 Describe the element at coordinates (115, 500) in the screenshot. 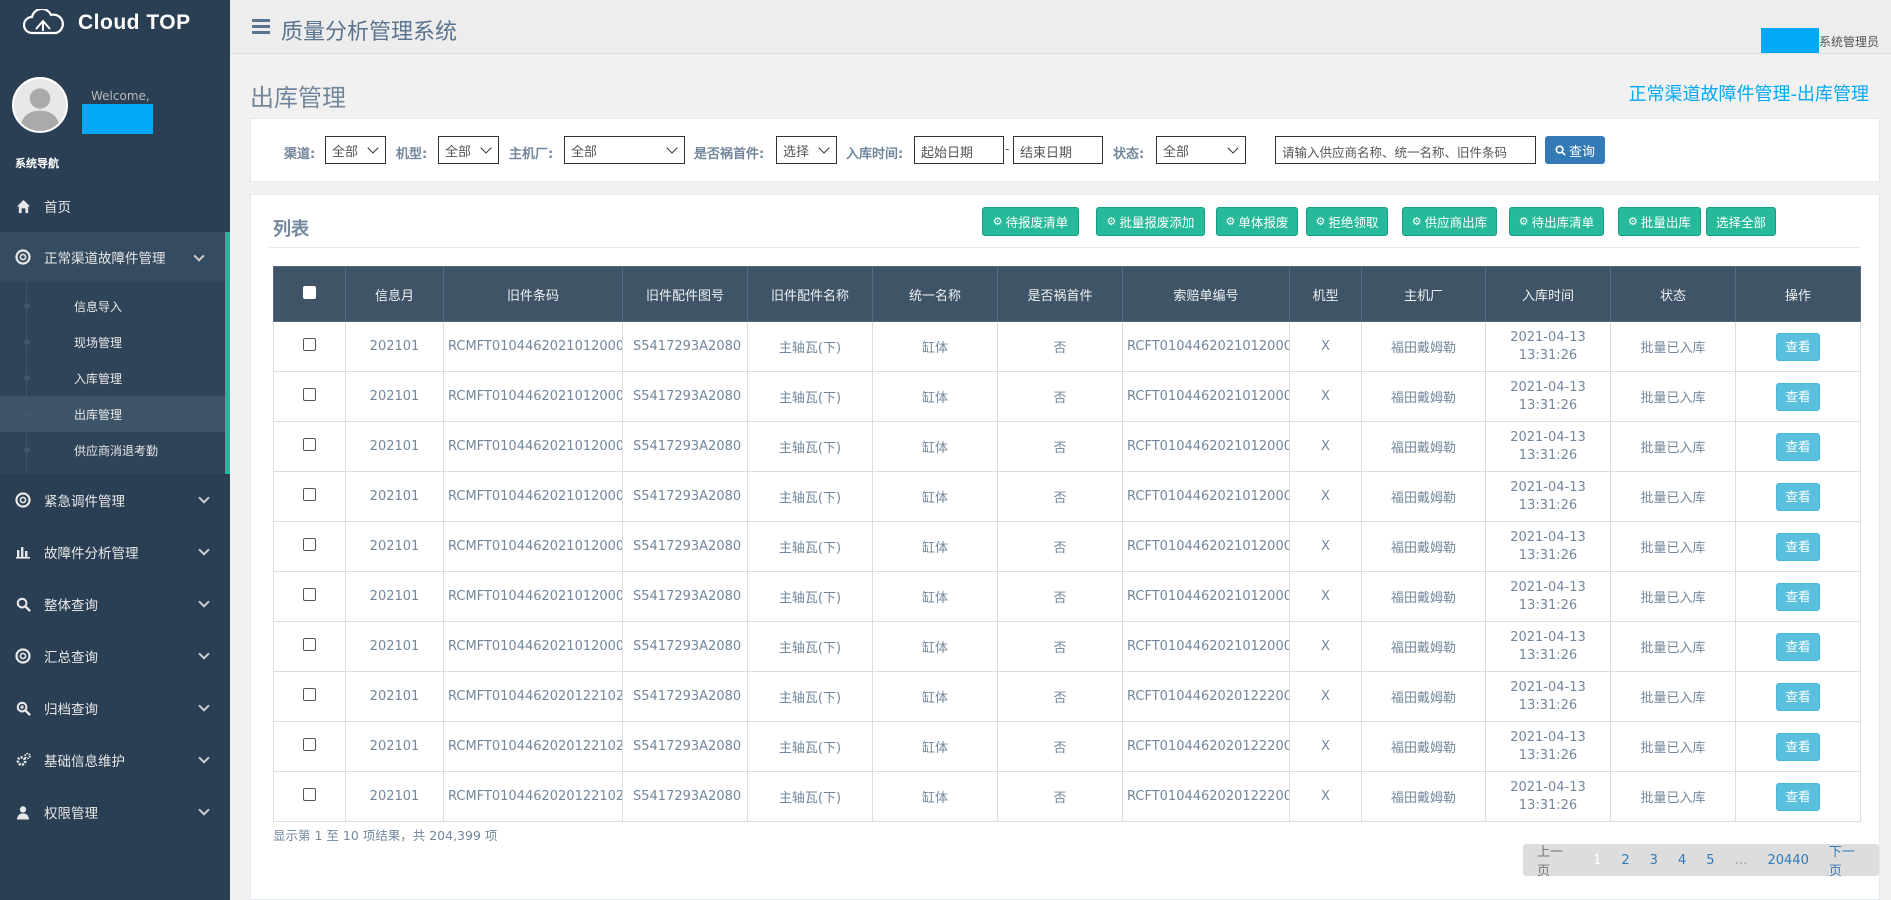

I see `sidebar-group-0: 紧急调件管理` at that location.